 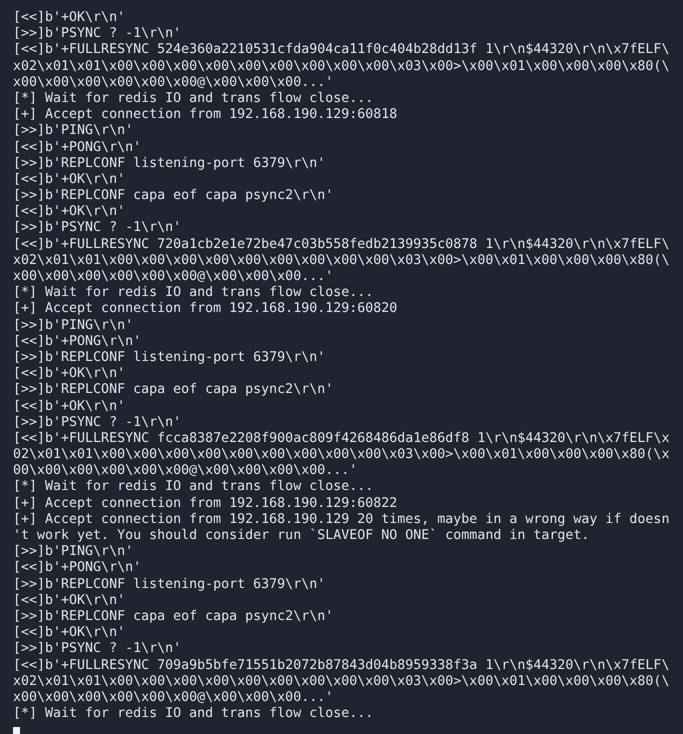 What do you see at coordinates (341, 455) in the screenshot?
I see `terminal-line: 02\x01\x01\x00\x00\x00\x00\x00\x00\x00\x00\x00\x03\x00>\x00\x01\x00\x00\x00\x80(\x` at bounding box center [341, 455].